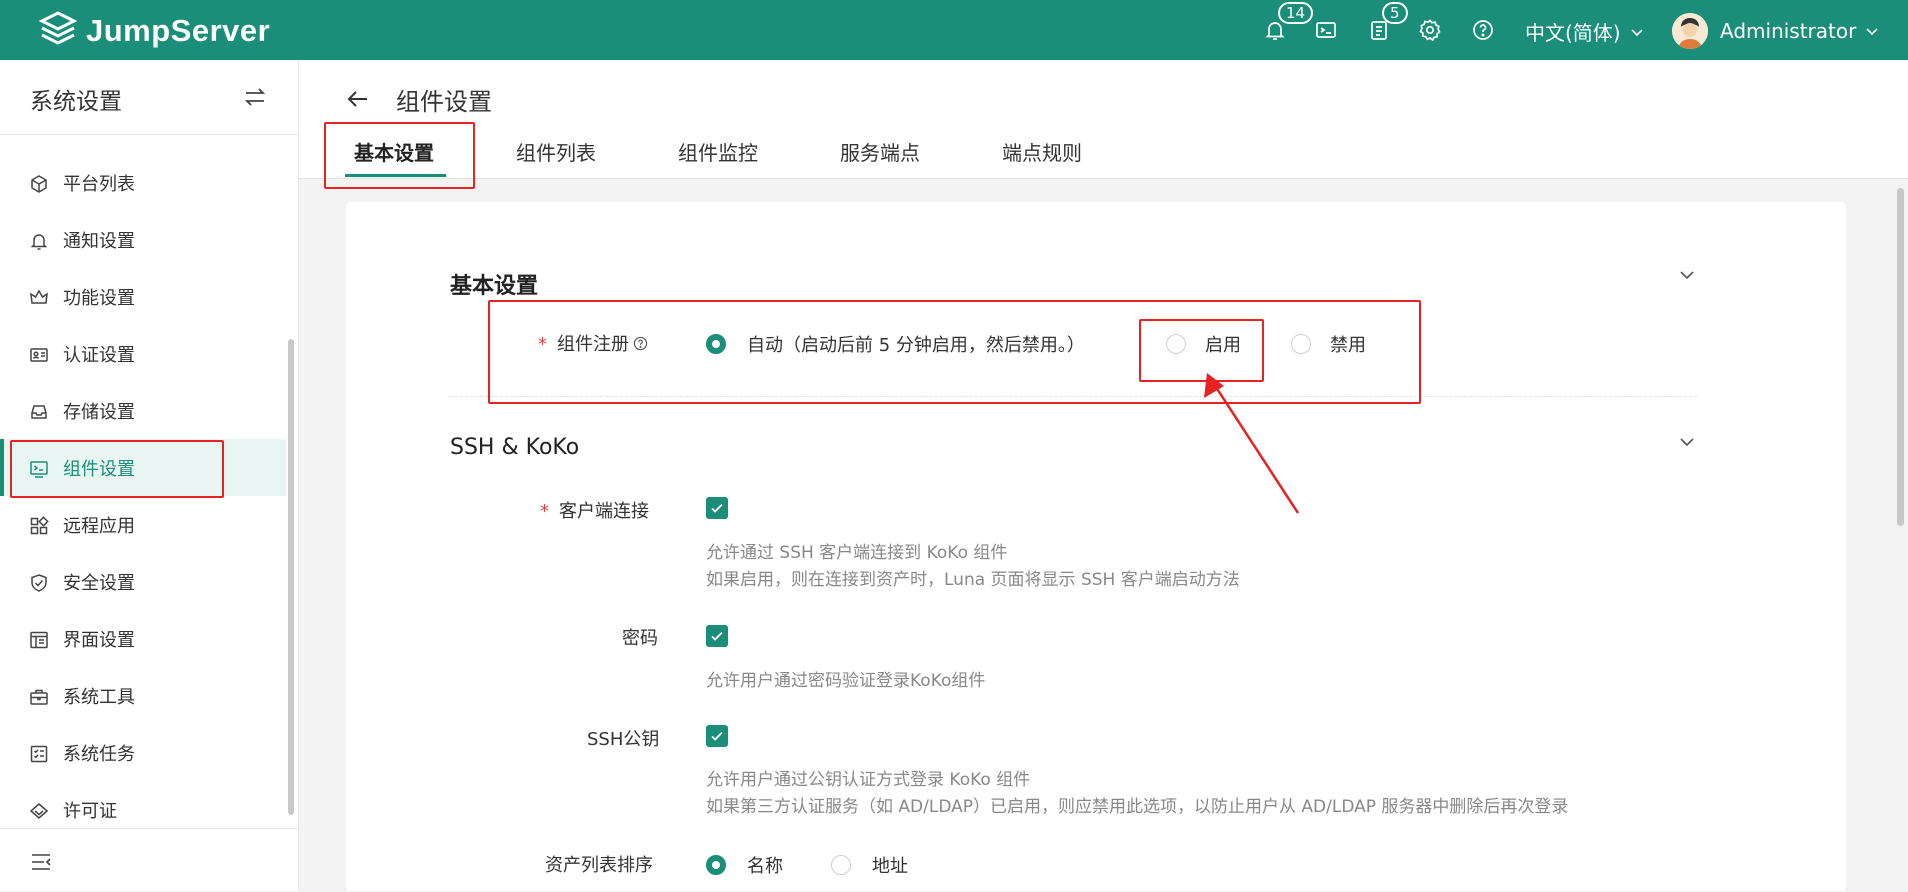 Image resolution: width=1908 pixels, height=892 pixels. I want to click on sidebar-item-tools: 系统工具, so click(143, 695).